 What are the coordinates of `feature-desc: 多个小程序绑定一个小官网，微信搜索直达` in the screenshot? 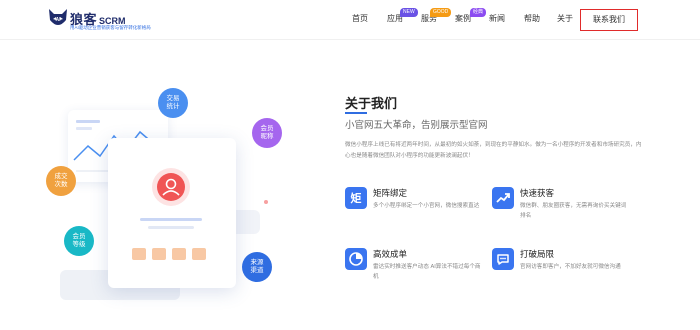 It's located at (426, 206).